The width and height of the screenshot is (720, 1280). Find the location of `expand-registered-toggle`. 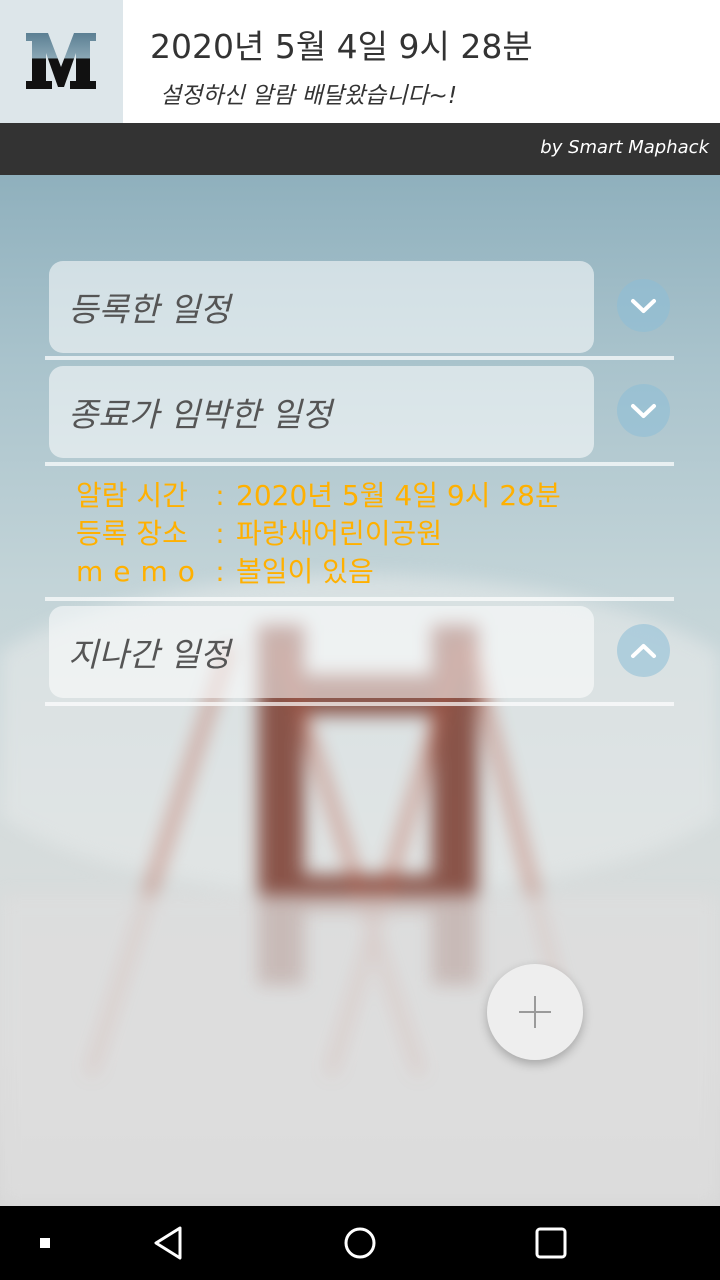

expand-registered-toggle is located at coordinates (643, 305).